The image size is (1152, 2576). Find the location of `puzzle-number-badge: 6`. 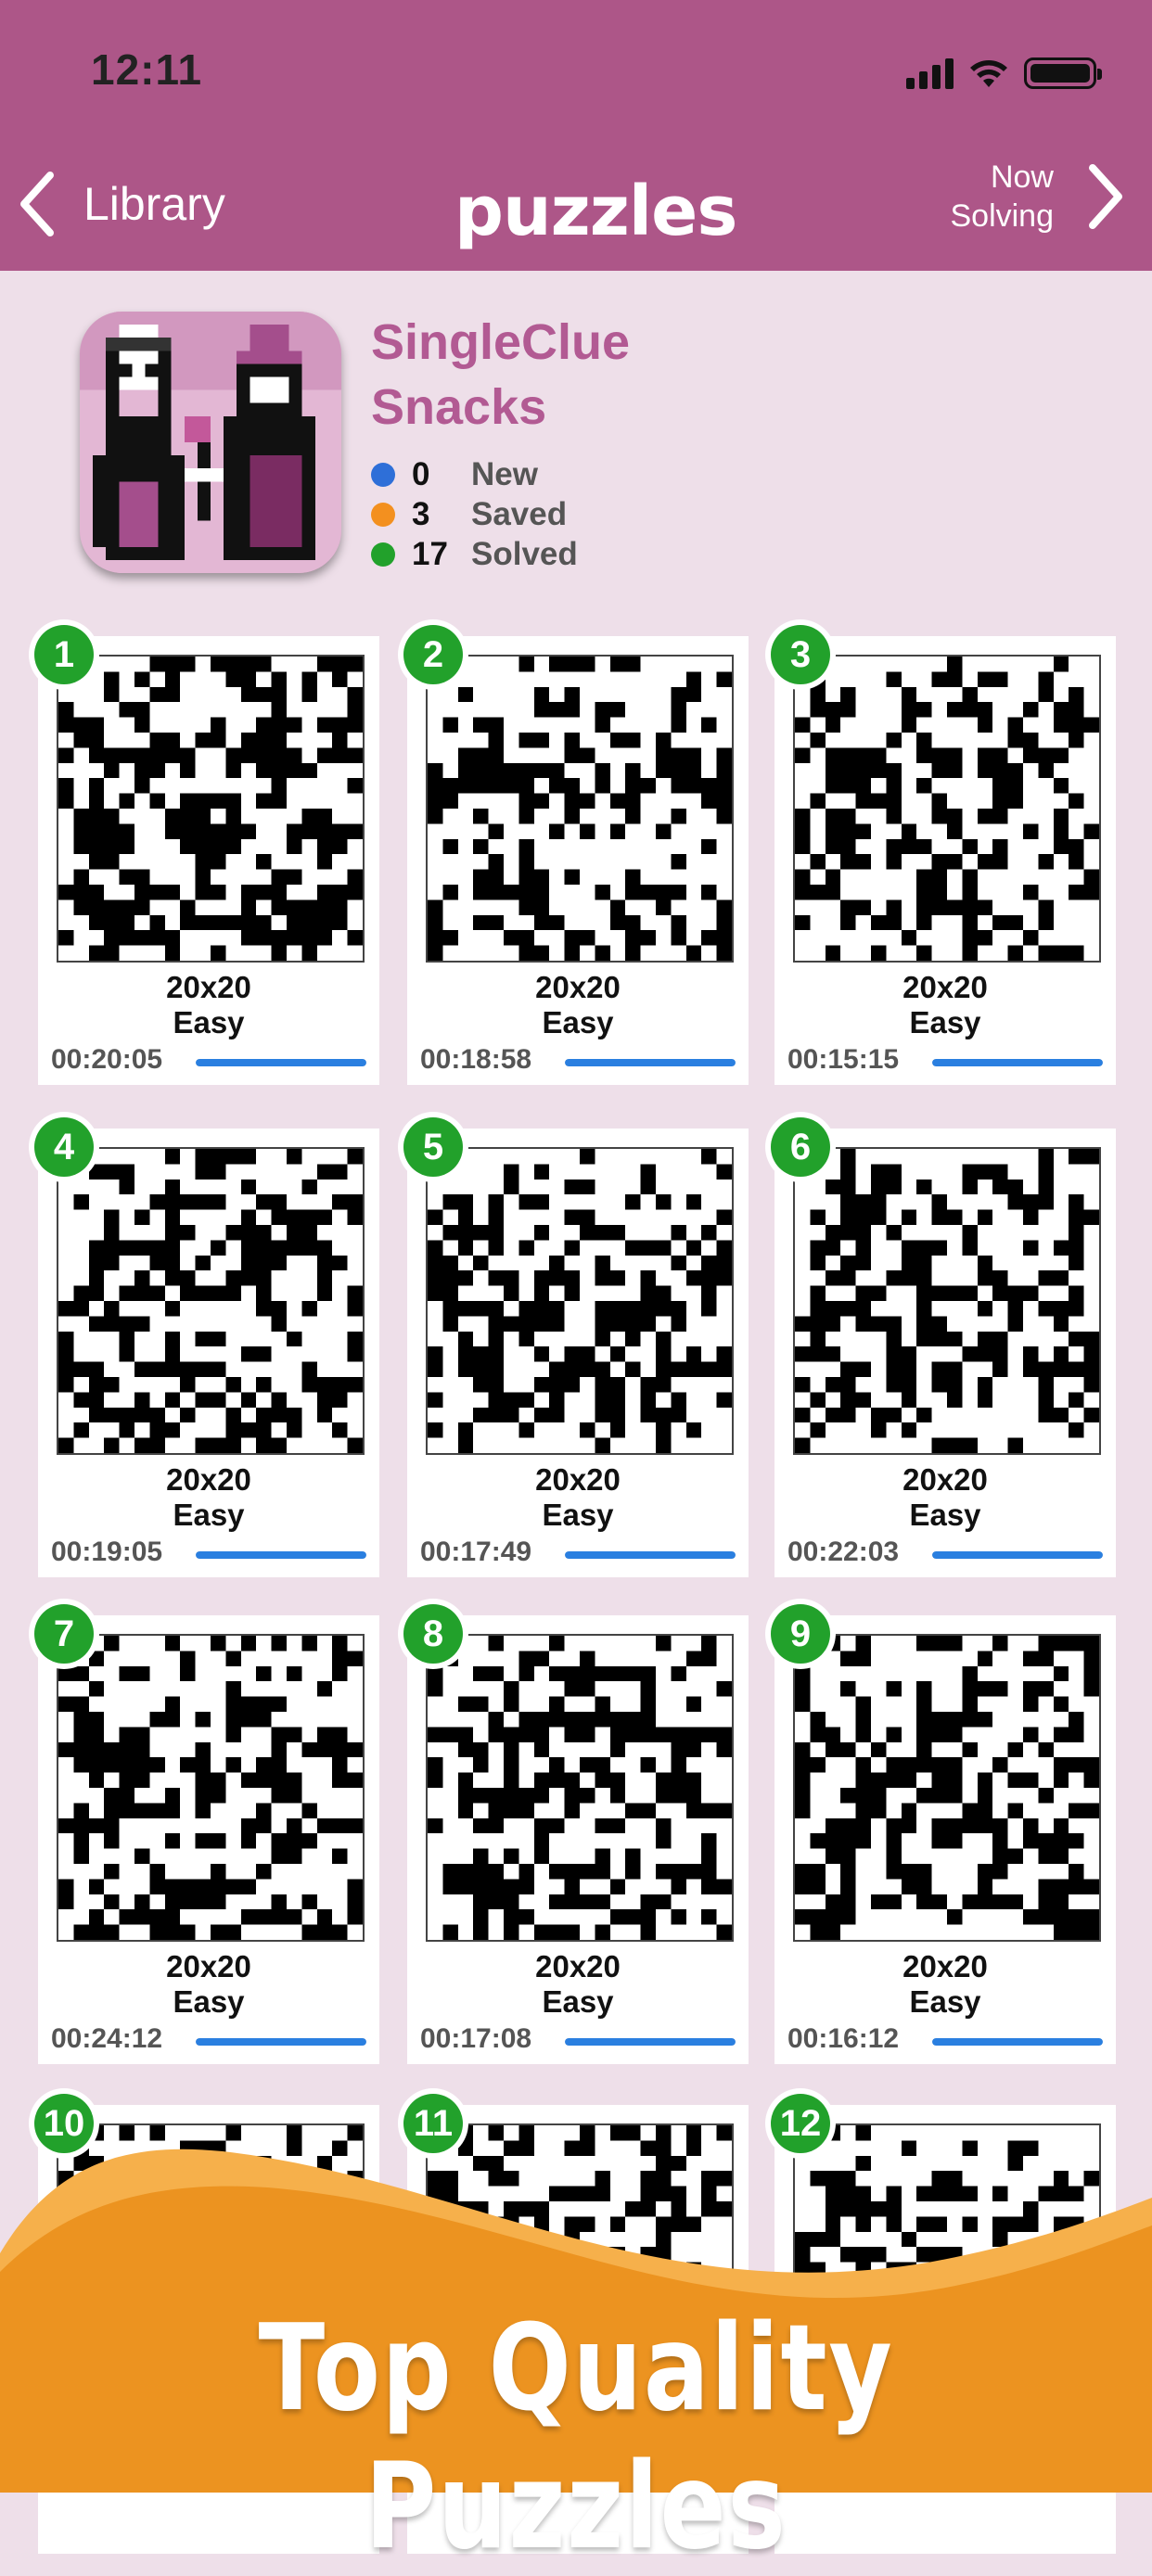

puzzle-number-badge: 6 is located at coordinates (800, 1147).